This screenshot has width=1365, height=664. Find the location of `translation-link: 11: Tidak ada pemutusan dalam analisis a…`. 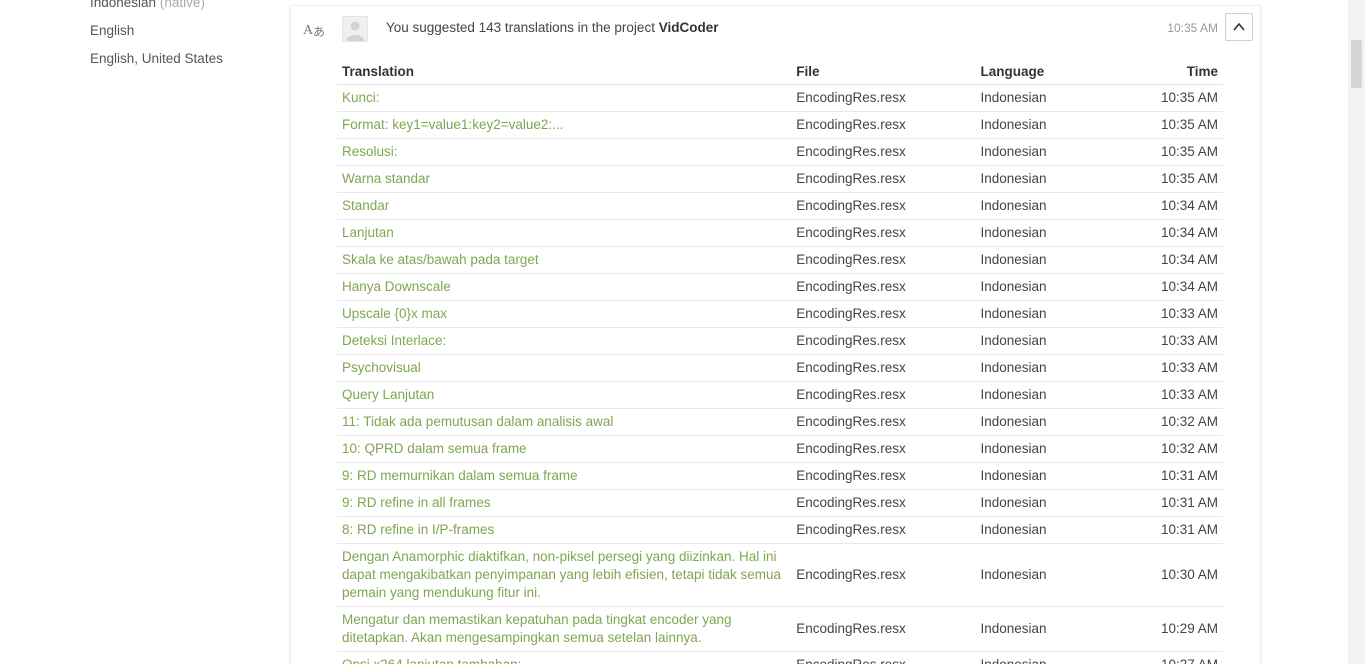

translation-link: 11: Tidak ada pemutusan dalam analisis a… is located at coordinates (564, 422).